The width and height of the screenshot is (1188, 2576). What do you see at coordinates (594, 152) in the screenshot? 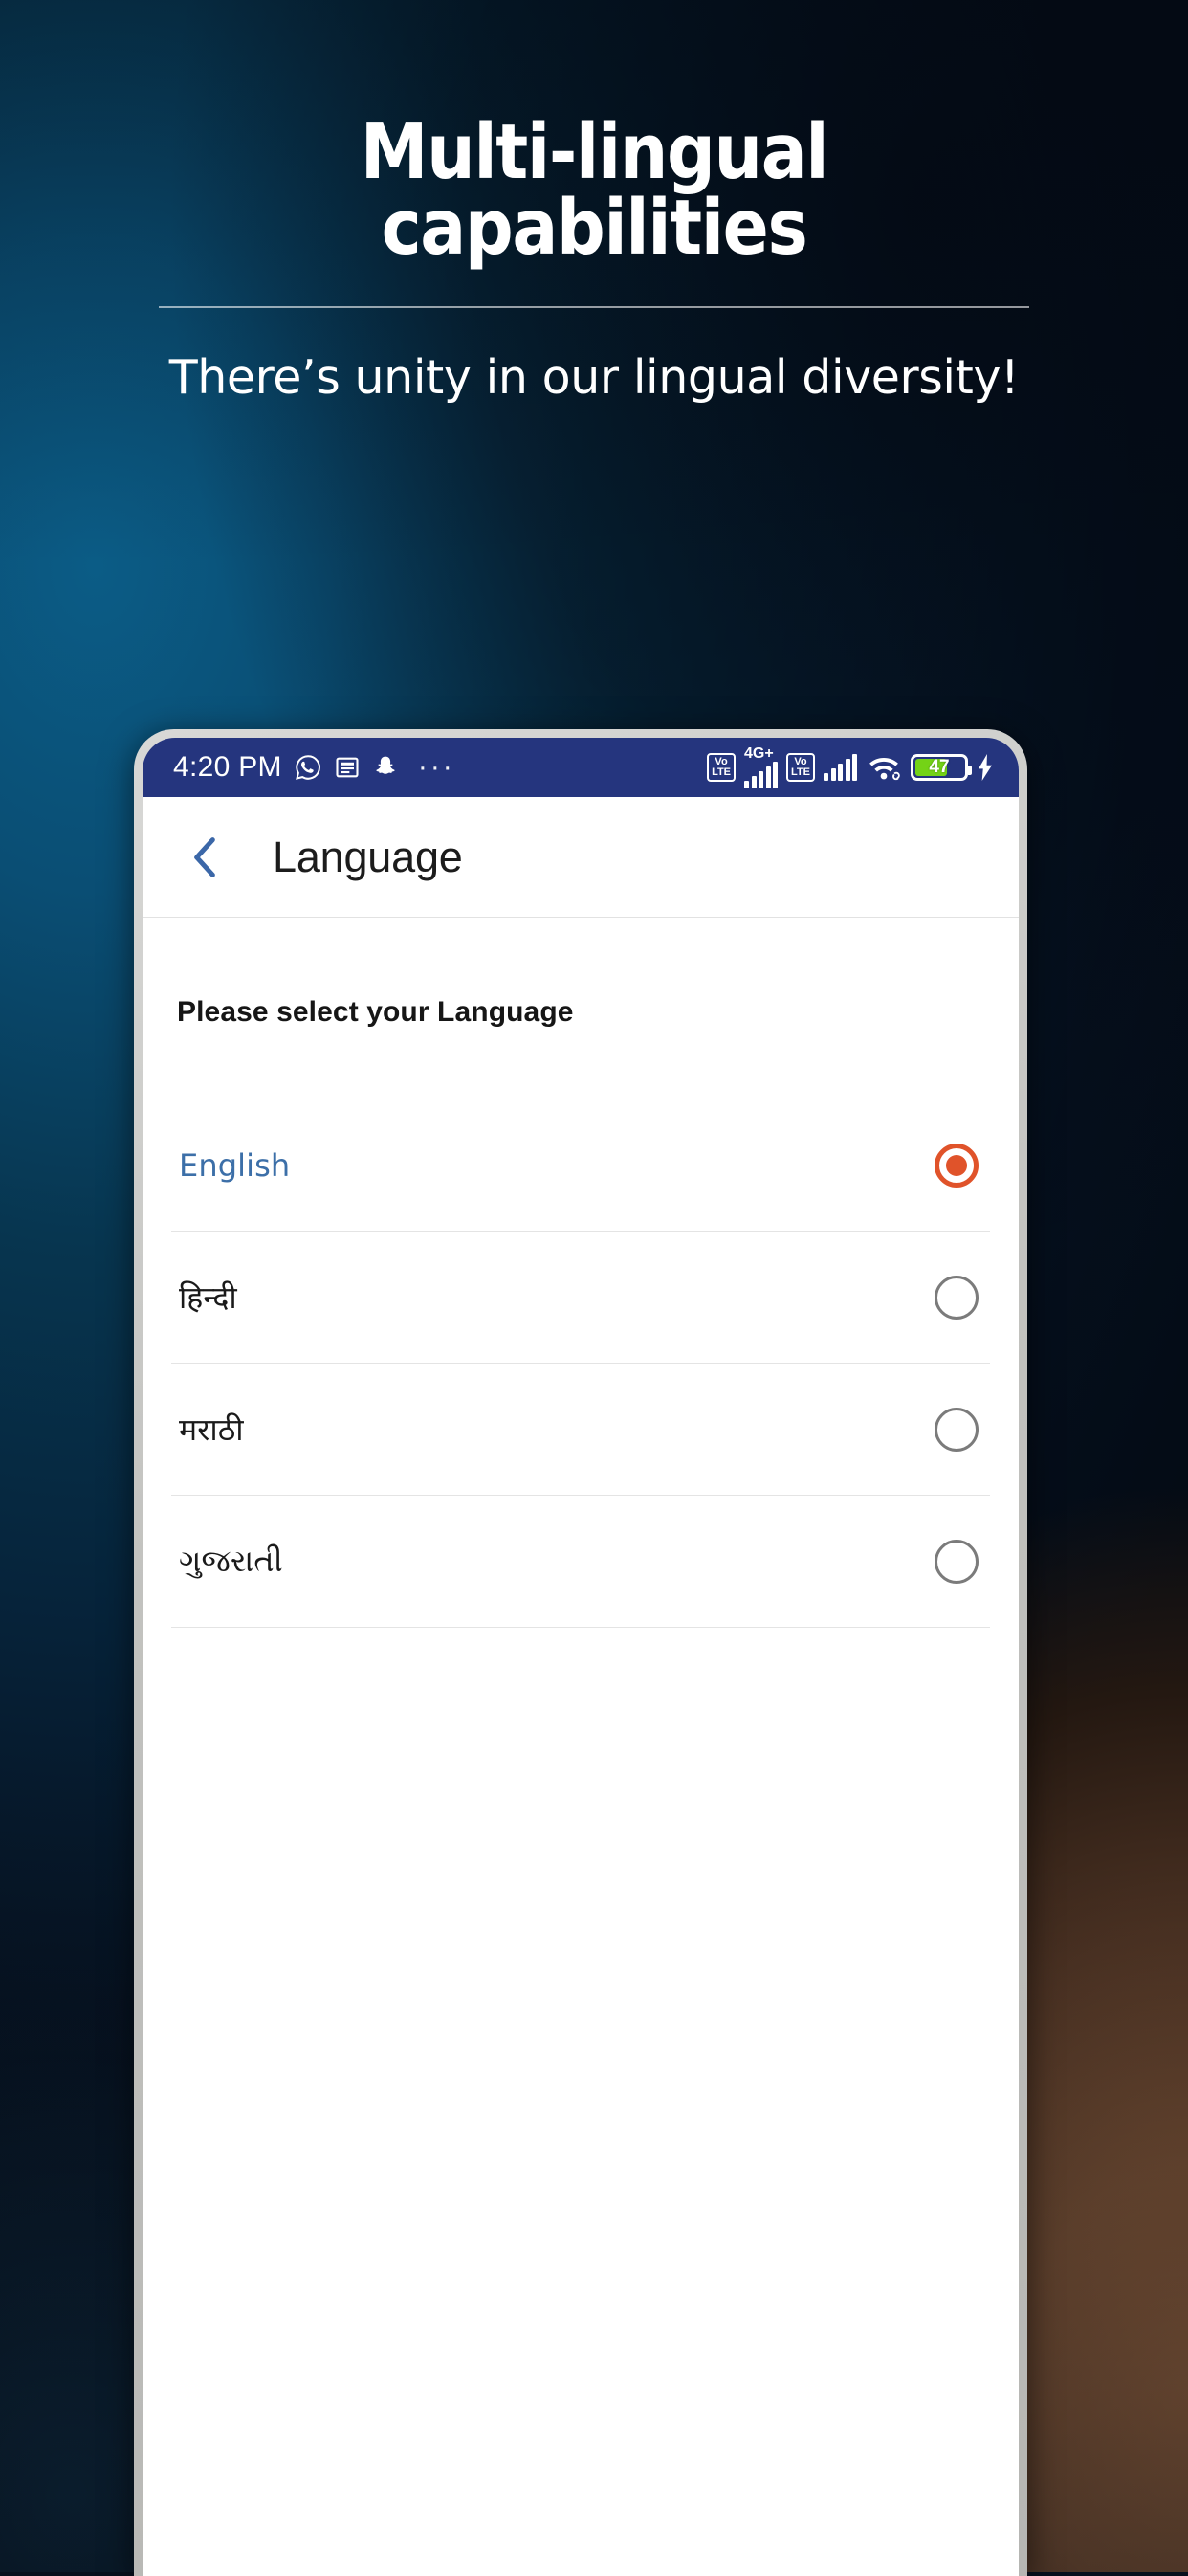
I see `promo-title-line-1: Multi-lingual` at bounding box center [594, 152].